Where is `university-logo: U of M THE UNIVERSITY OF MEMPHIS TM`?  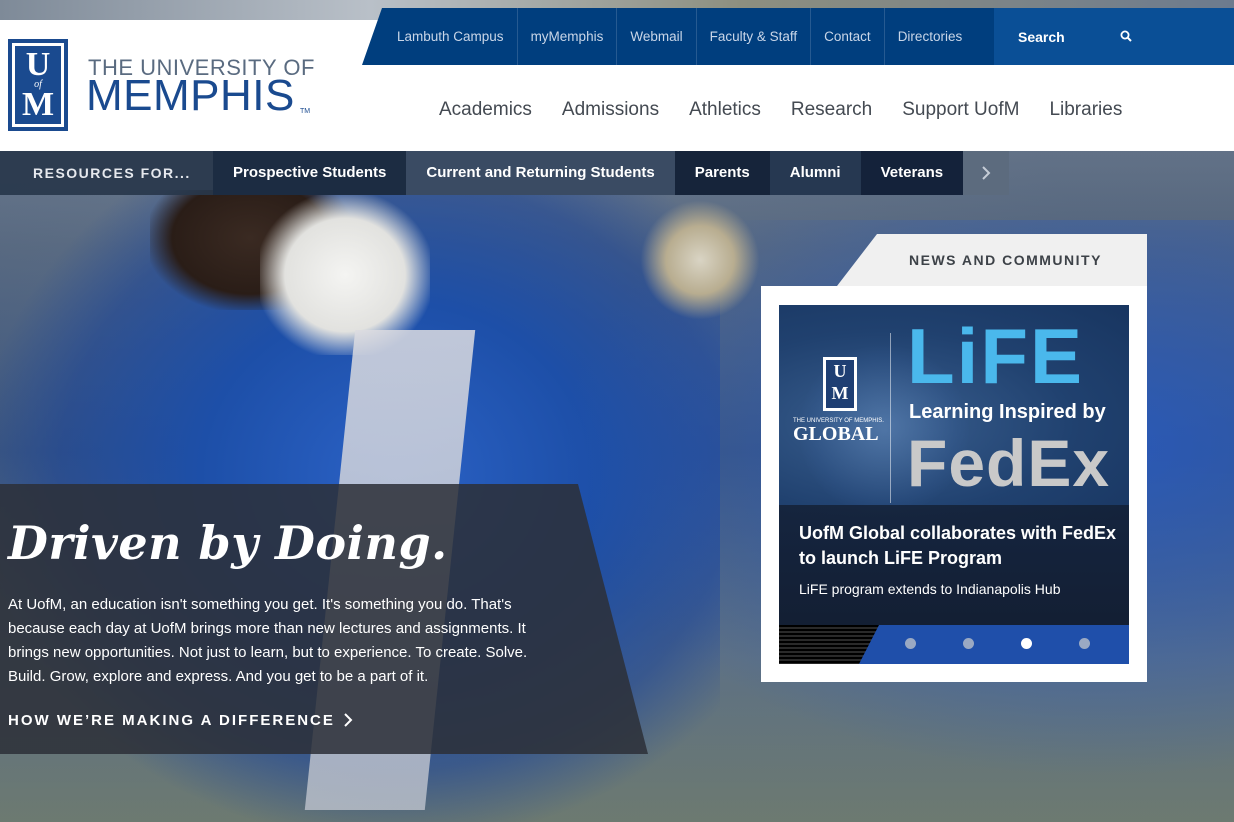 university-logo: U of M THE UNIVERSITY OF MEMPHIS TM is located at coordinates (163, 85).